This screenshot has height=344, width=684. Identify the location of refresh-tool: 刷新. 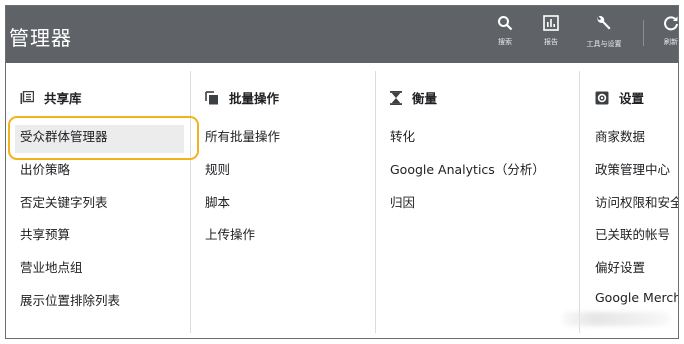
(668, 31).